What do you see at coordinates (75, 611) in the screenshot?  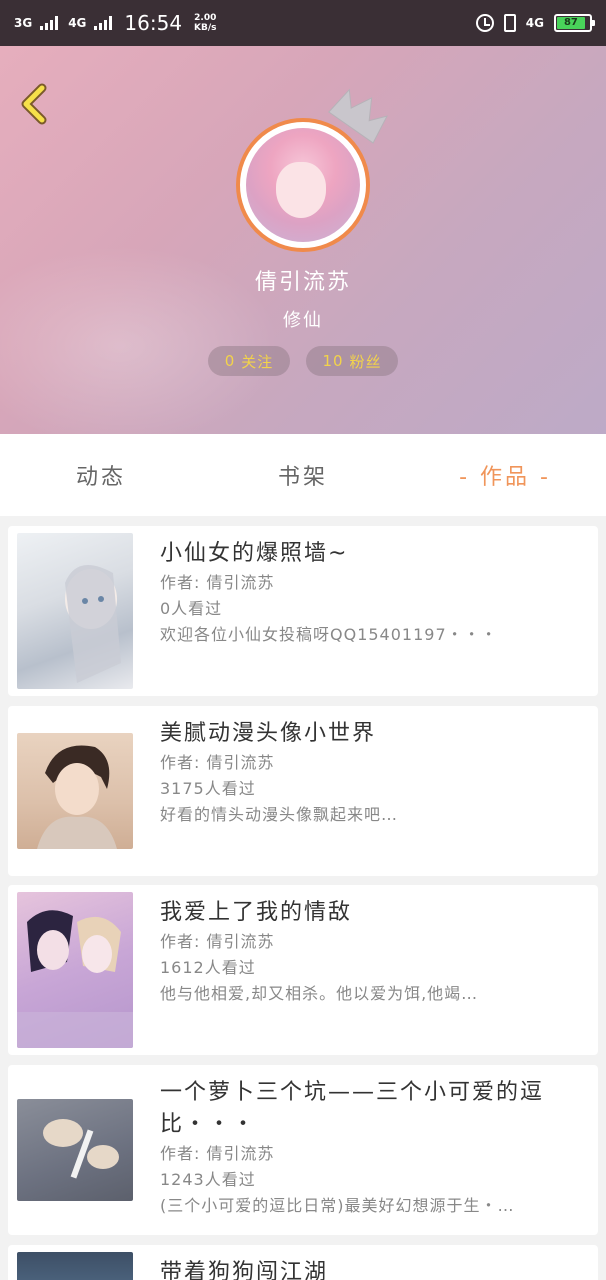 I see `anime-girl-cover-icon` at bounding box center [75, 611].